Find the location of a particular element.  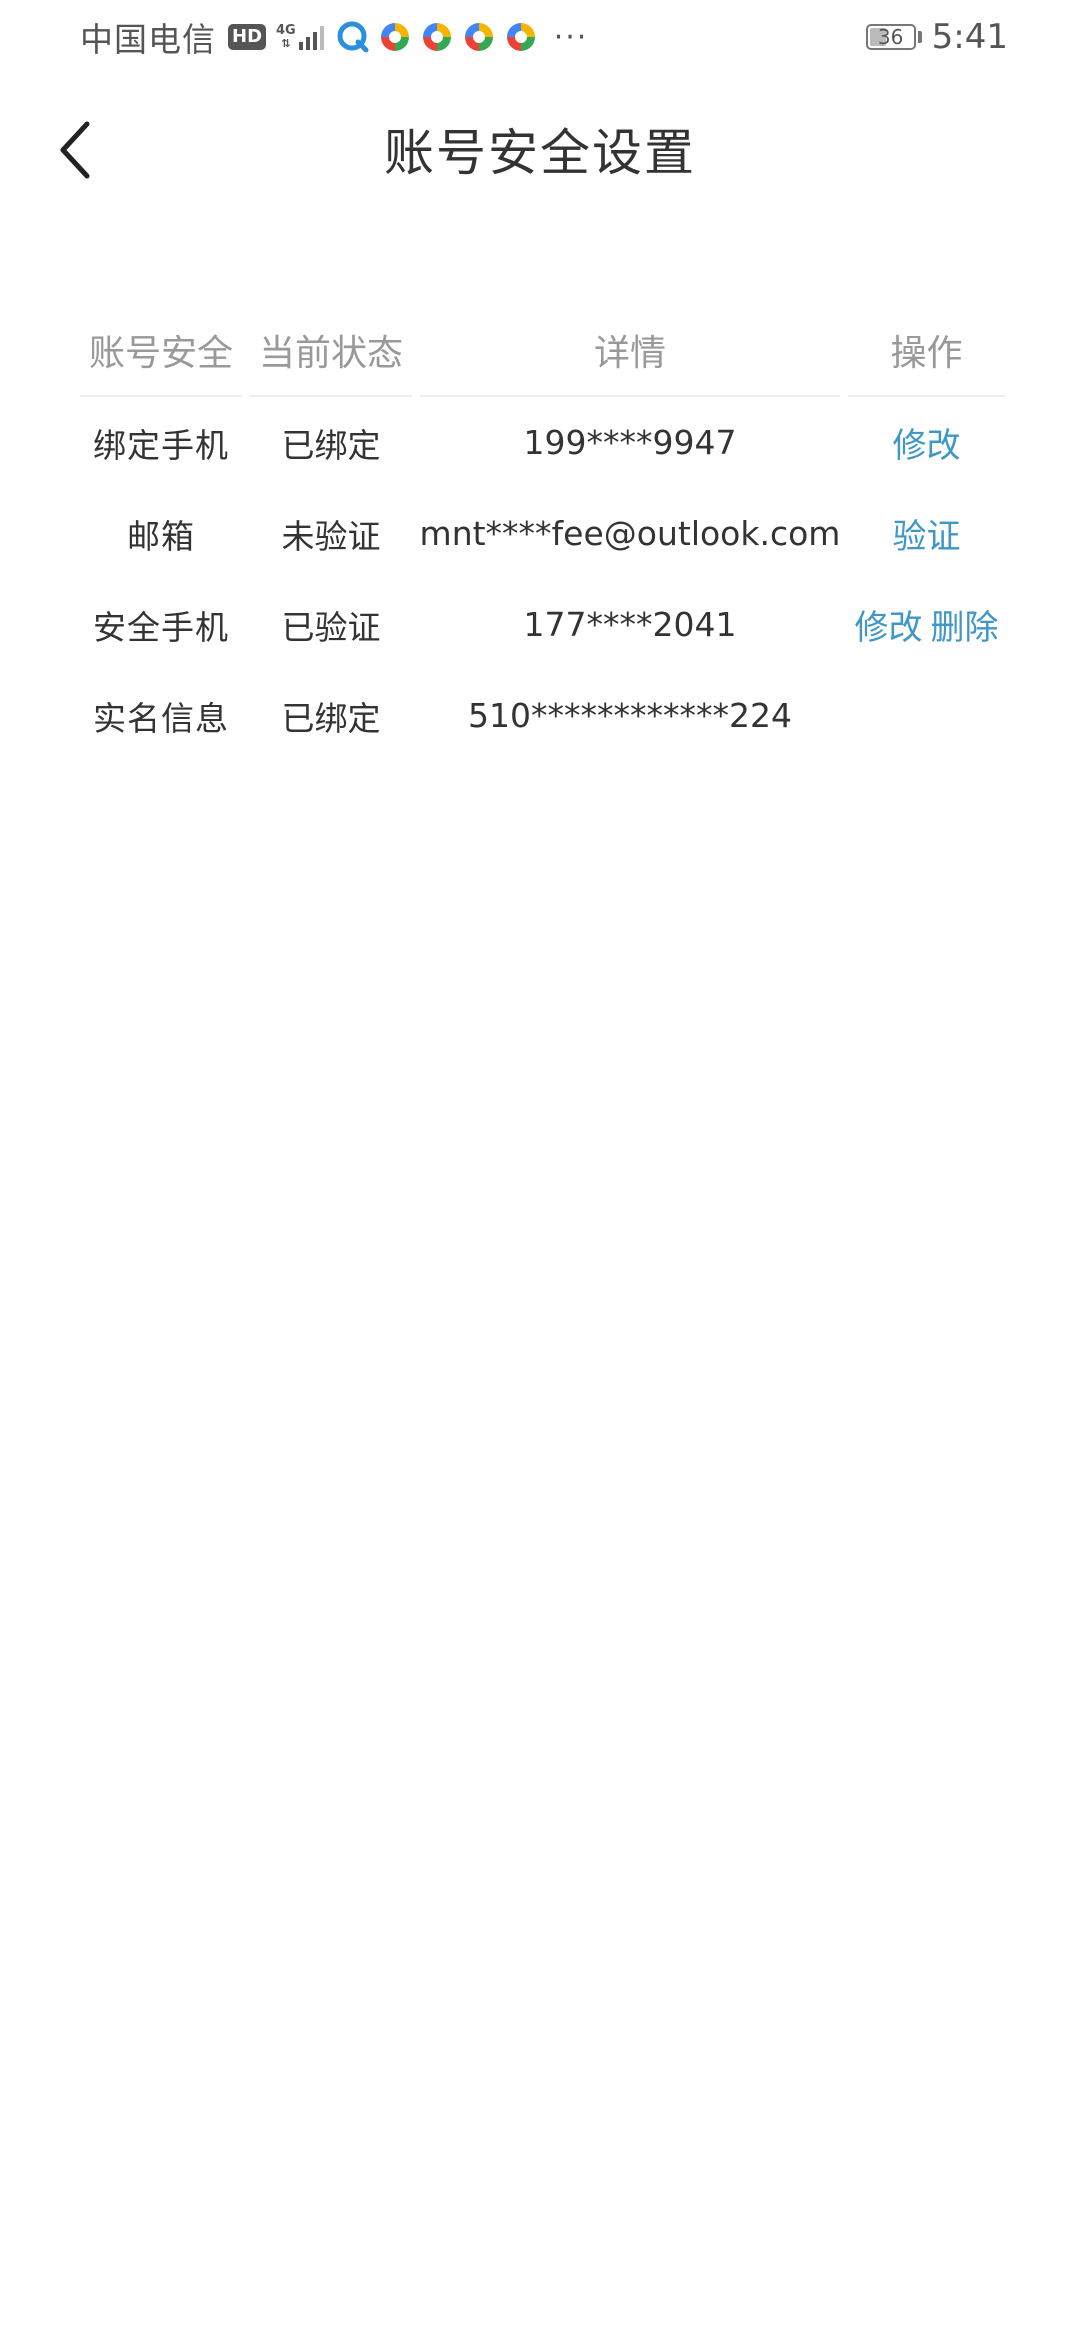

row-item-label: 安全手机 is located at coordinates (161, 627).